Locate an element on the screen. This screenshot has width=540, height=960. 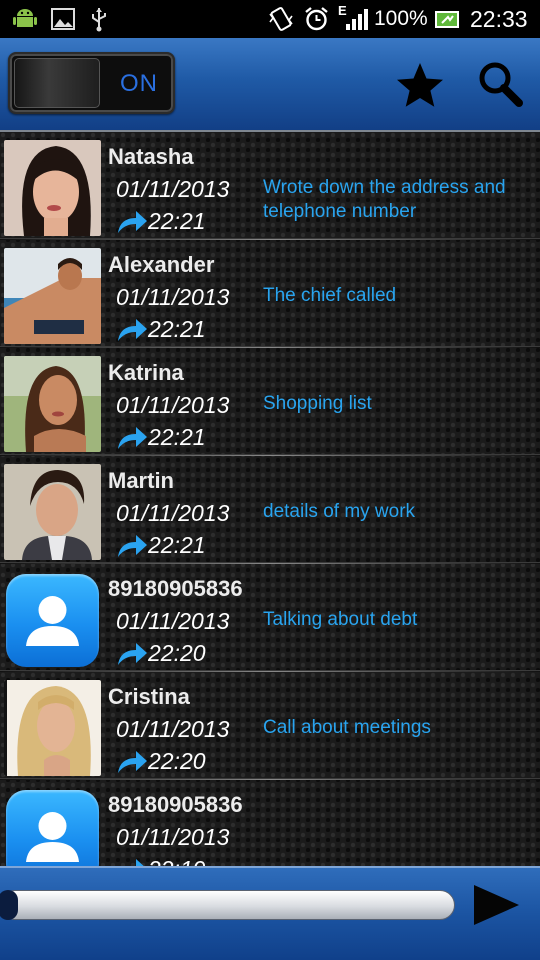
recording-toggle: ON is located at coordinates (91, 83).